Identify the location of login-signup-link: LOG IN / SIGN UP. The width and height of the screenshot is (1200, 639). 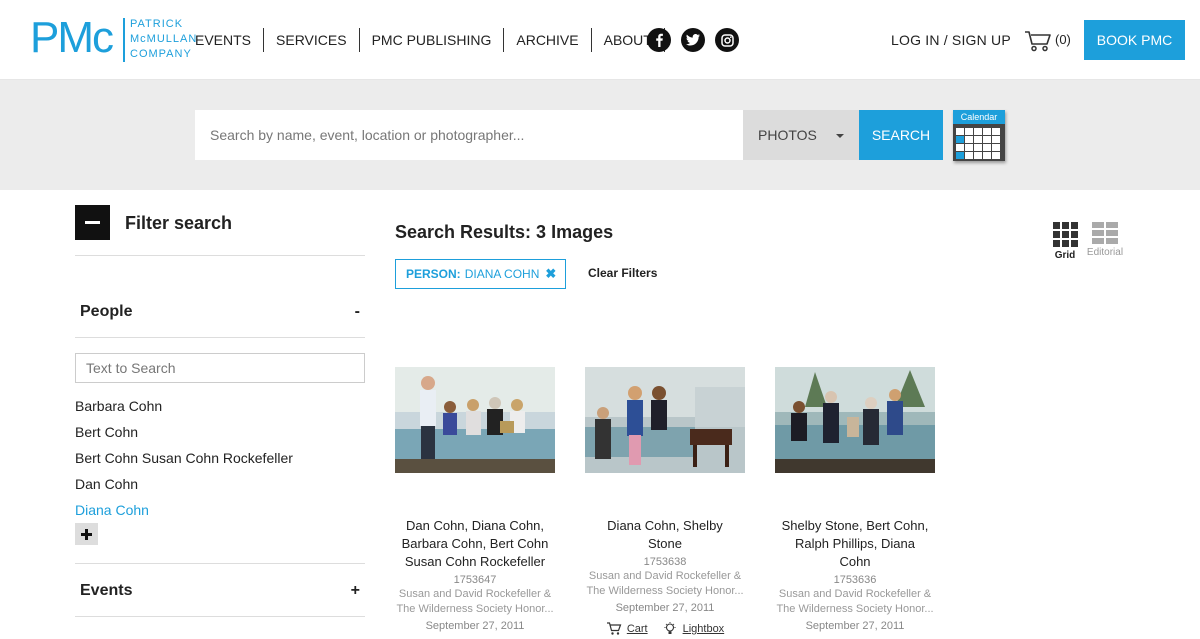
(951, 40).